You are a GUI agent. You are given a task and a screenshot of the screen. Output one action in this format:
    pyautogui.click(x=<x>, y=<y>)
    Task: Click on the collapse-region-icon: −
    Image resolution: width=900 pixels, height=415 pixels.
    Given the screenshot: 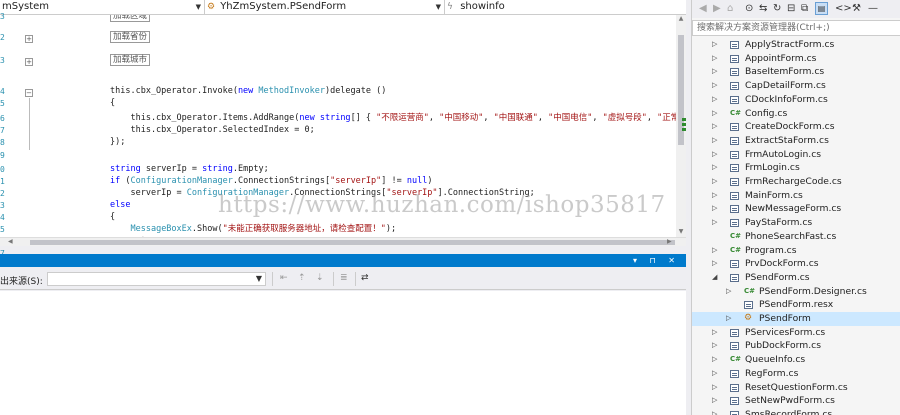 What is the action you would take?
    pyautogui.click(x=29, y=93)
    